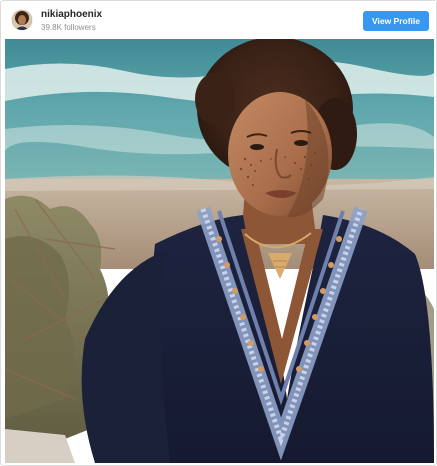  What do you see at coordinates (71, 21) in the screenshot?
I see `user-block: nikiaphoenix 39.8K followers` at bounding box center [71, 21].